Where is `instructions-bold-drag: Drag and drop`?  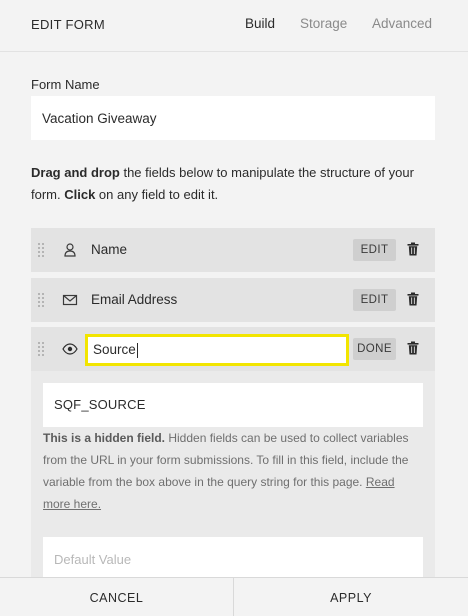
instructions-bold-drag: Drag and drop is located at coordinates (75, 172).